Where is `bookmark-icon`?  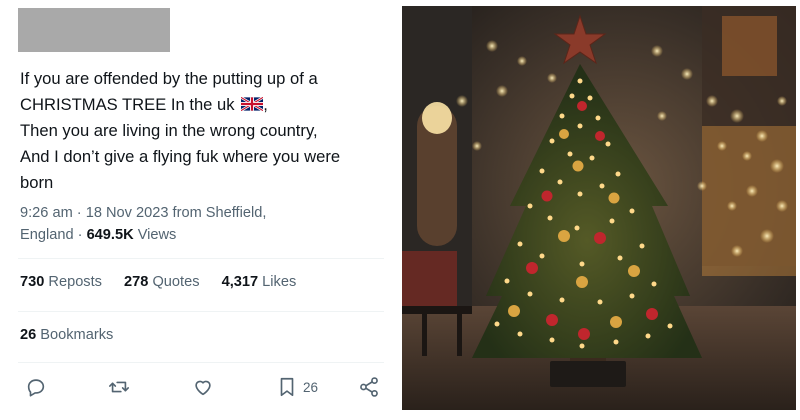 bookmark-icon is located at coordinates (287, 387).